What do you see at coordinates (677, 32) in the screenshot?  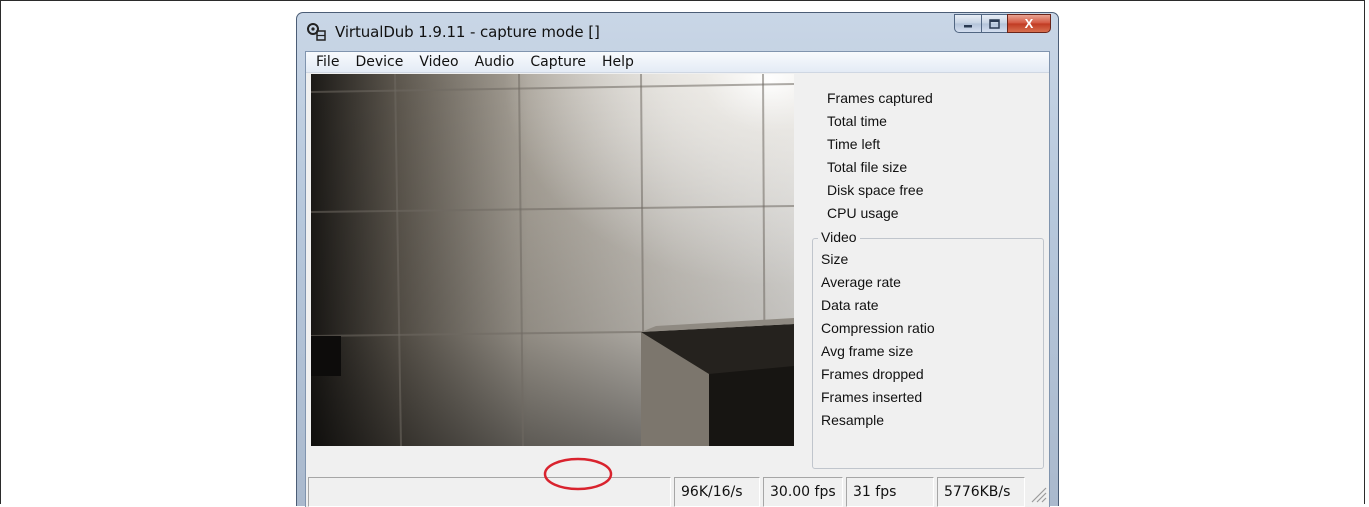 I see `title-bar: VirtualDub 1.9.11 - capture mode [] X` at bounding box center [677, 32].